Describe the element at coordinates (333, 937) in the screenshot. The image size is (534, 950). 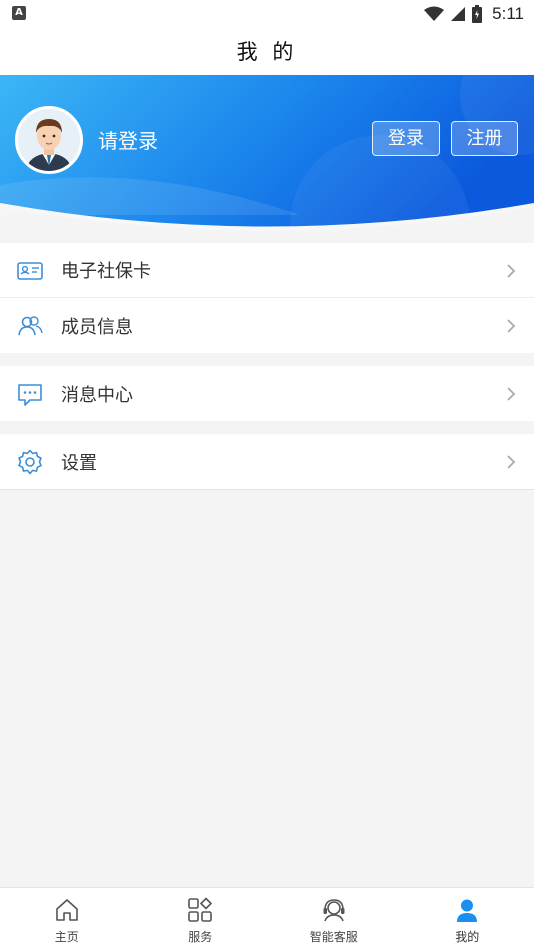
I see `tab-label: 智能客服` at that location.